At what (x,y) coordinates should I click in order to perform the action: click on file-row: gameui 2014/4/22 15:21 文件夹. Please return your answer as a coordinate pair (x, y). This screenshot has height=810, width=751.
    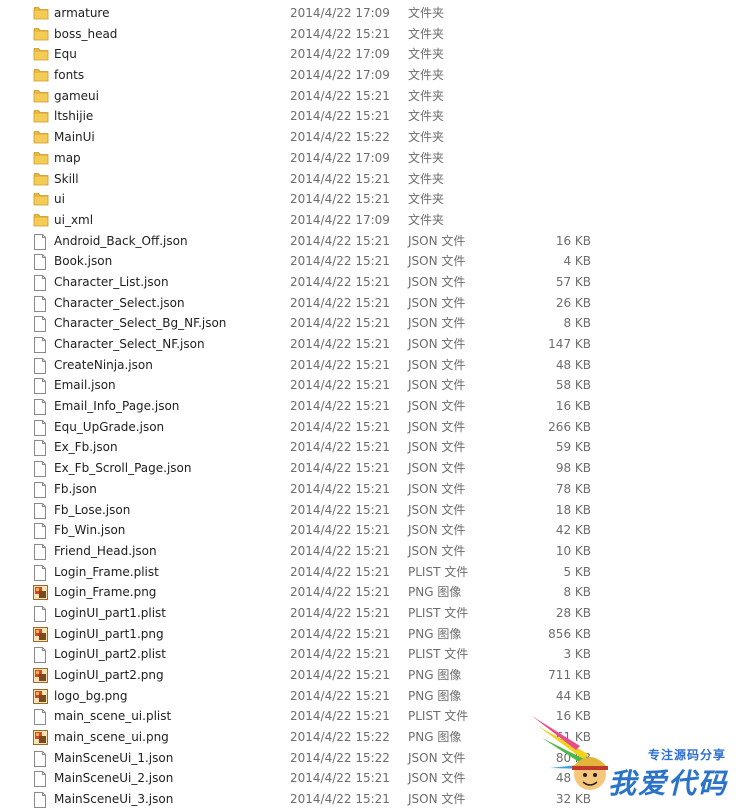
    Looking at the image, I should click on (375, 96).